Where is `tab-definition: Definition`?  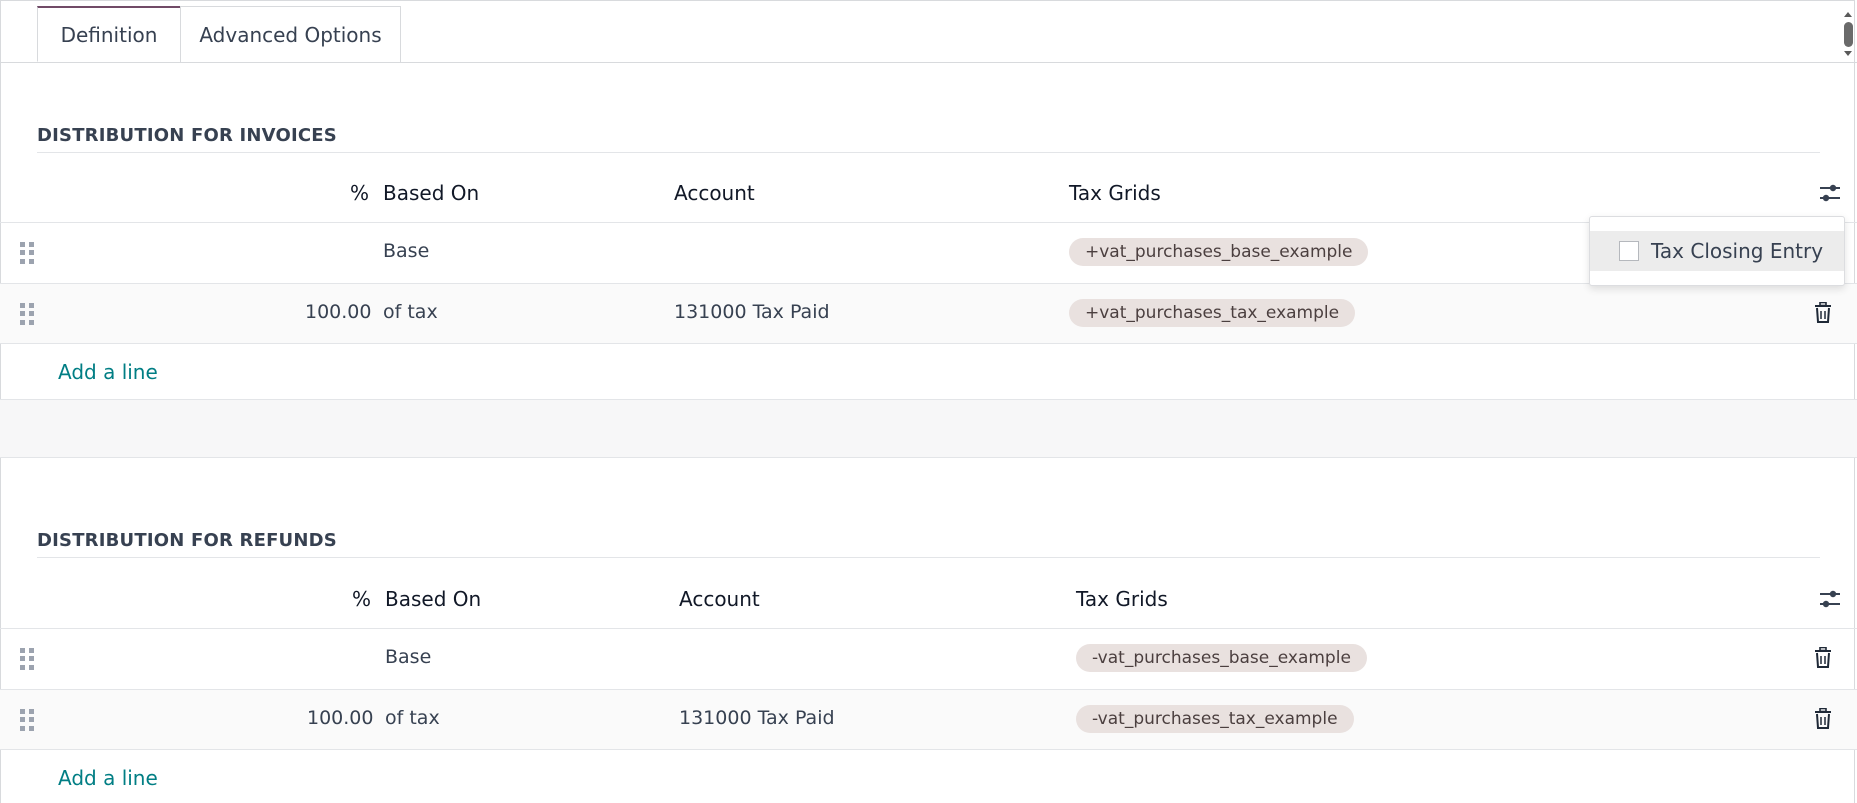
tab-definition: Definition is located at coordinates (109, 34).